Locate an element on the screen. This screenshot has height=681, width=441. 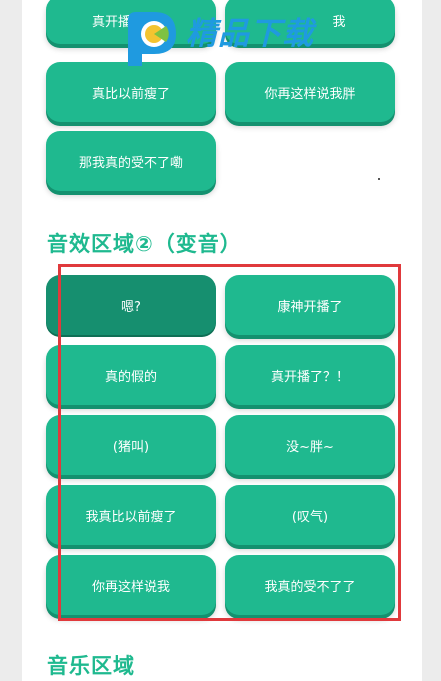
sound-button-mei-pang: 没~胖~ is located at coordinates (310, 445).